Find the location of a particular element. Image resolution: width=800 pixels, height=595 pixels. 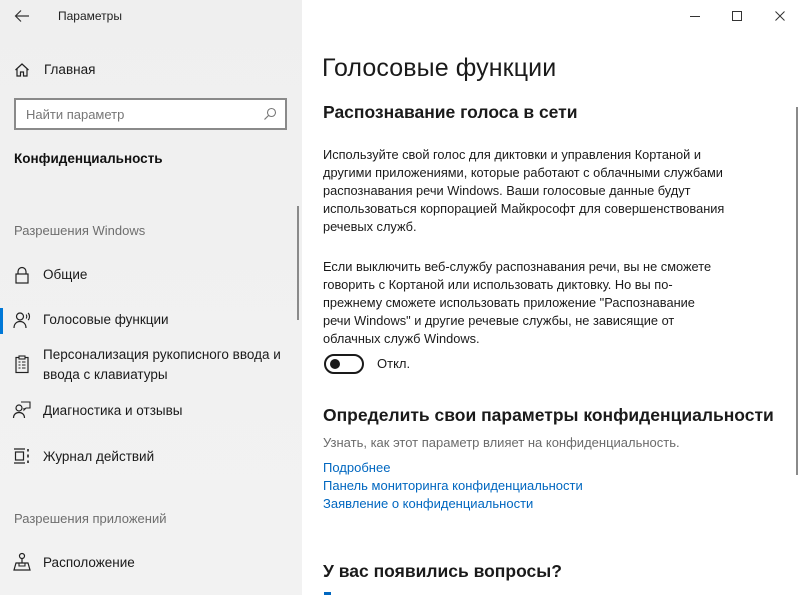

link-privacy-statement: Заявление о конфиденциальности is located at coordinates (428, 503).